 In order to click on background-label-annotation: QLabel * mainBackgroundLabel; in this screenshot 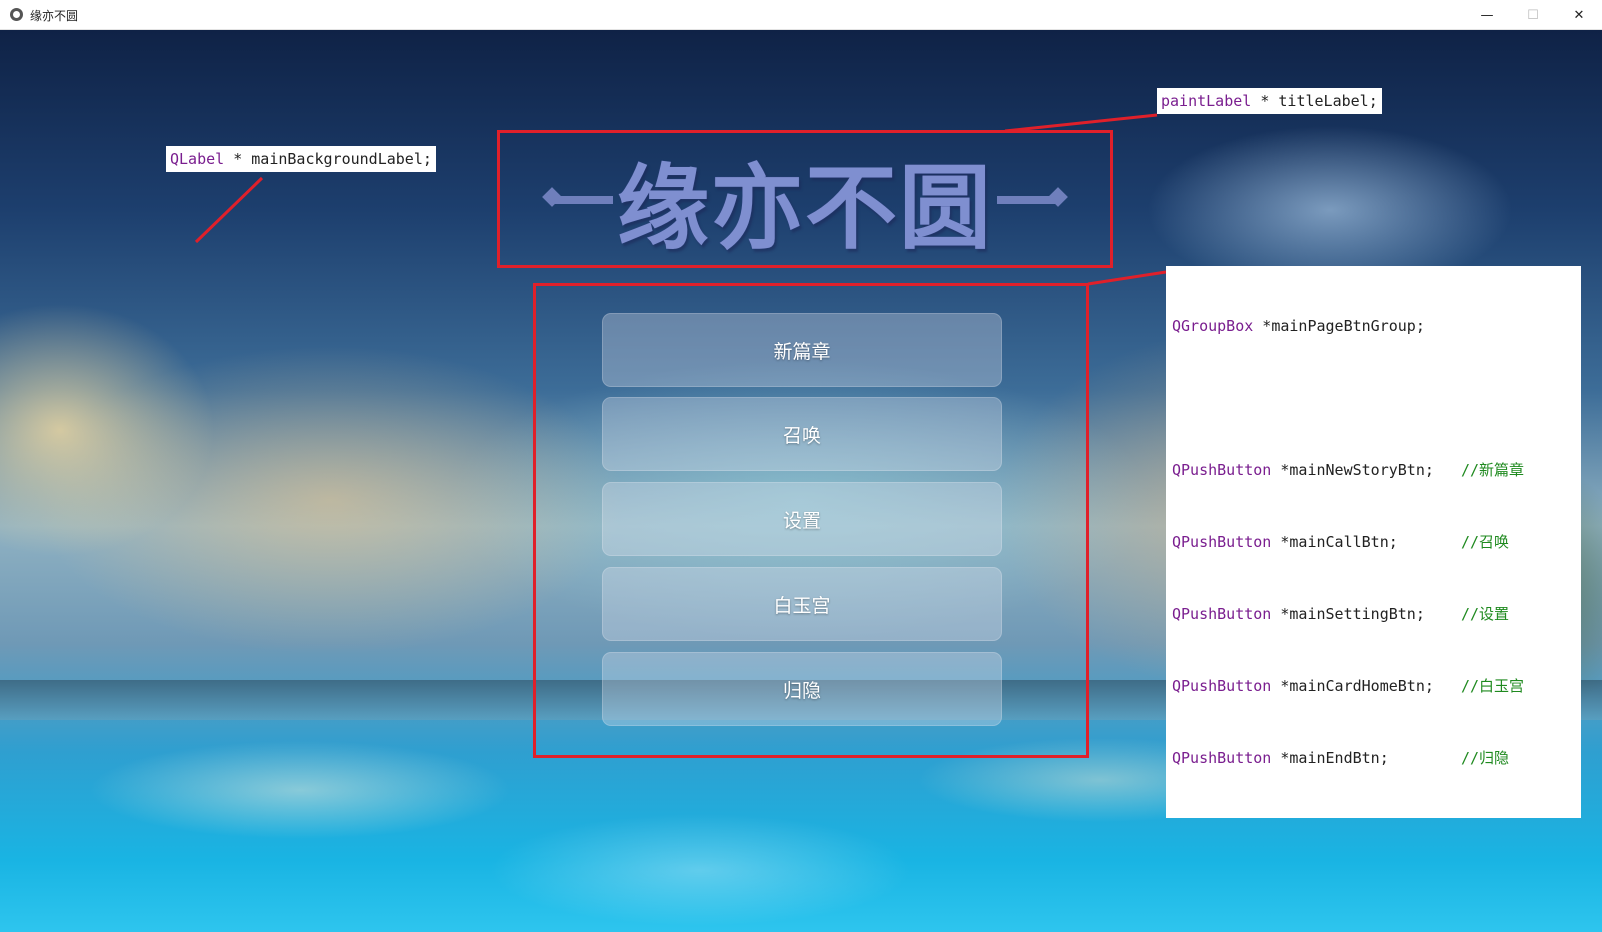, I will do `click(301, 159)`.